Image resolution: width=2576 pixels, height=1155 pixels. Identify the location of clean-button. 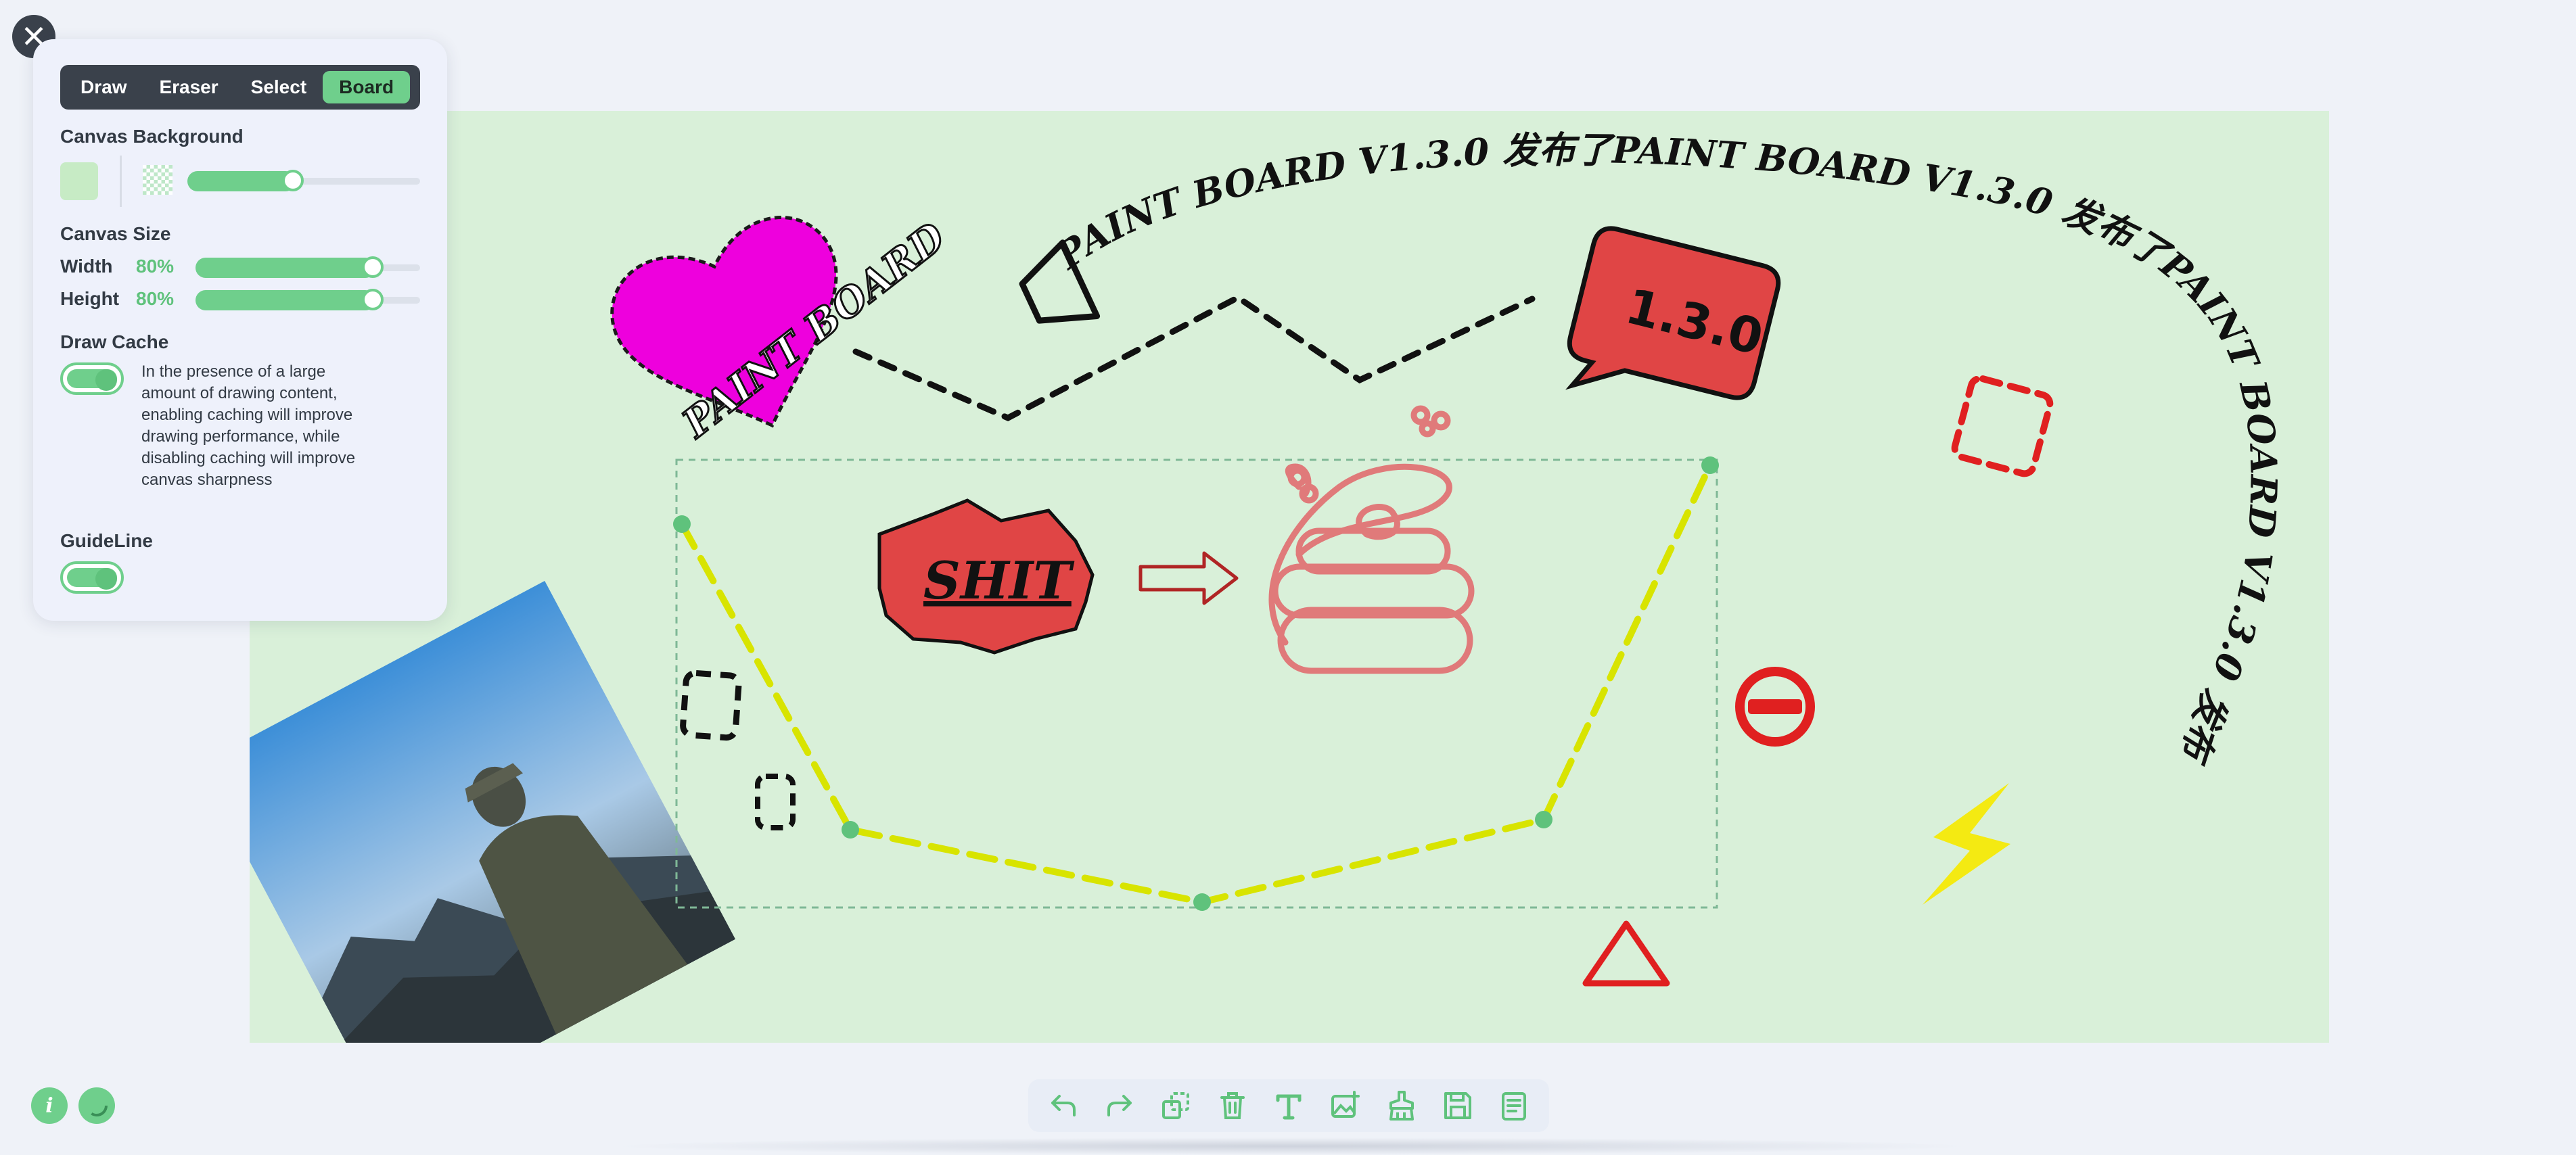
(1401, 1105).